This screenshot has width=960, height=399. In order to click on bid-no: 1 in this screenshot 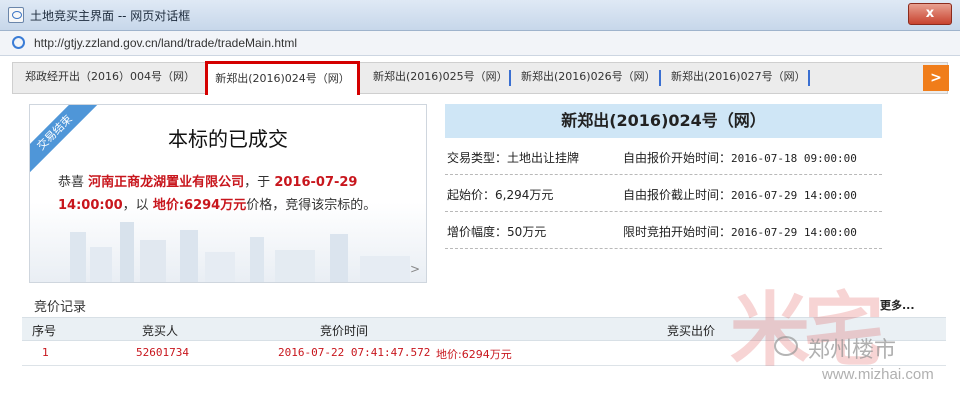, I will do `click(45, 352)`.